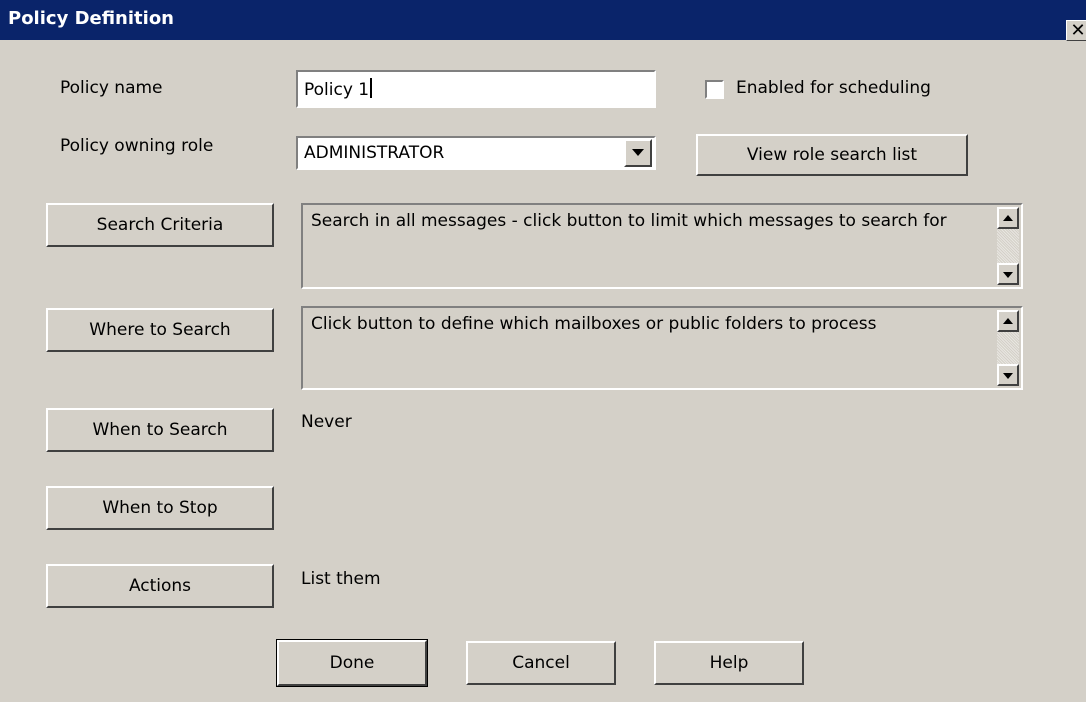  Describe the element at coordinates (1076, 30) in the screenshot. I see `close-icon: ✕` at that location.